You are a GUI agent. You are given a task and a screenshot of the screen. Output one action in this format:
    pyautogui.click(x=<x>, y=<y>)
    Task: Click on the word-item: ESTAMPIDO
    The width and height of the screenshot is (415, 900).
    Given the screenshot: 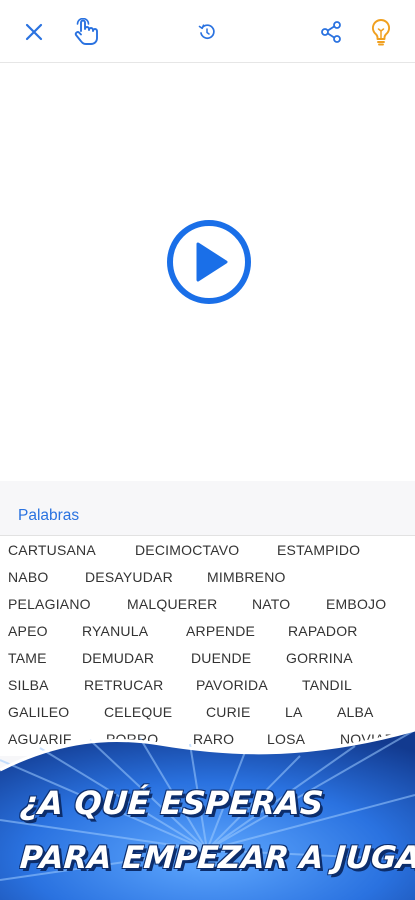 What is the action you would take?
    pyautogui.click(x=319, y=550)
    